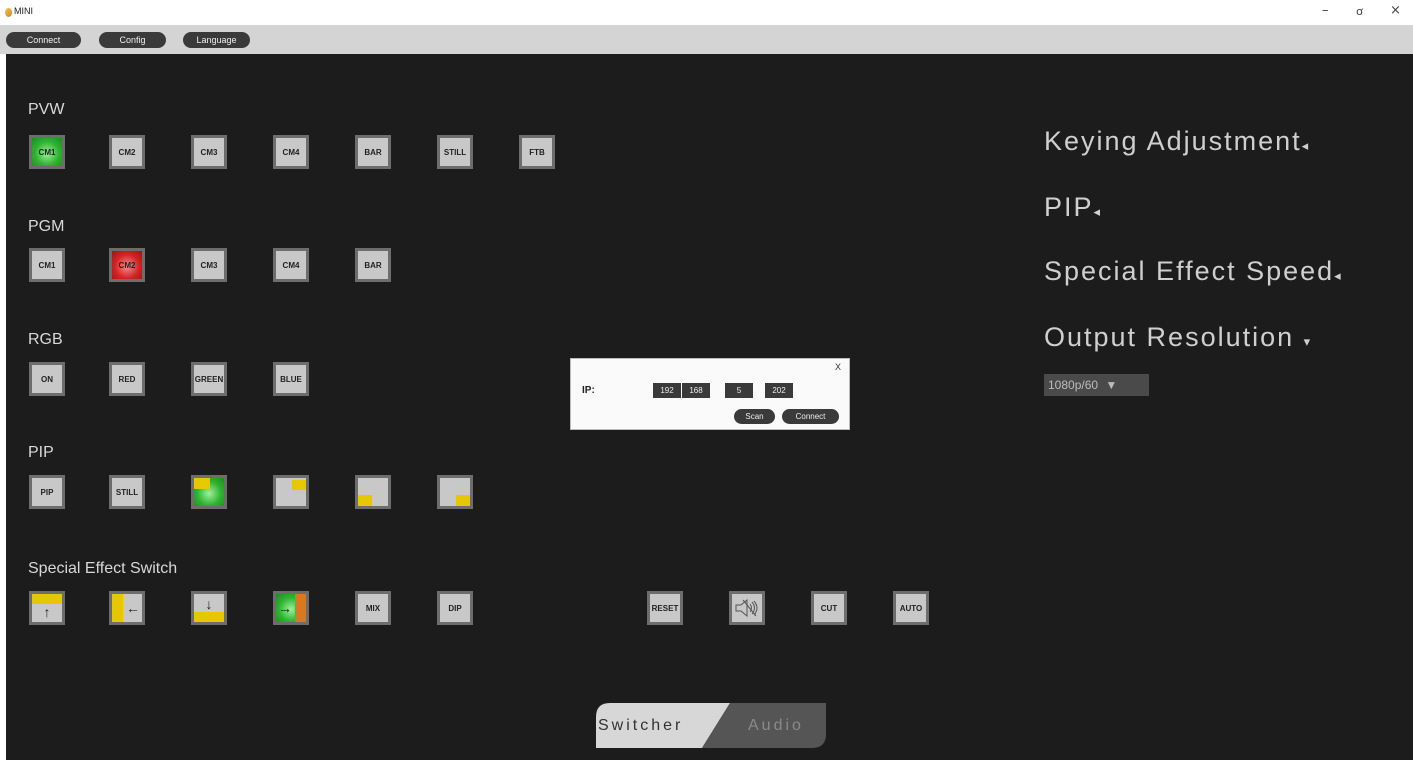 This screenshot has width=1413, height=760. What do you see at coordinates (1169, 337) in the screenshot?
I see `output-resolution-label: Output Resolution` at bounding box center [1169, 337].